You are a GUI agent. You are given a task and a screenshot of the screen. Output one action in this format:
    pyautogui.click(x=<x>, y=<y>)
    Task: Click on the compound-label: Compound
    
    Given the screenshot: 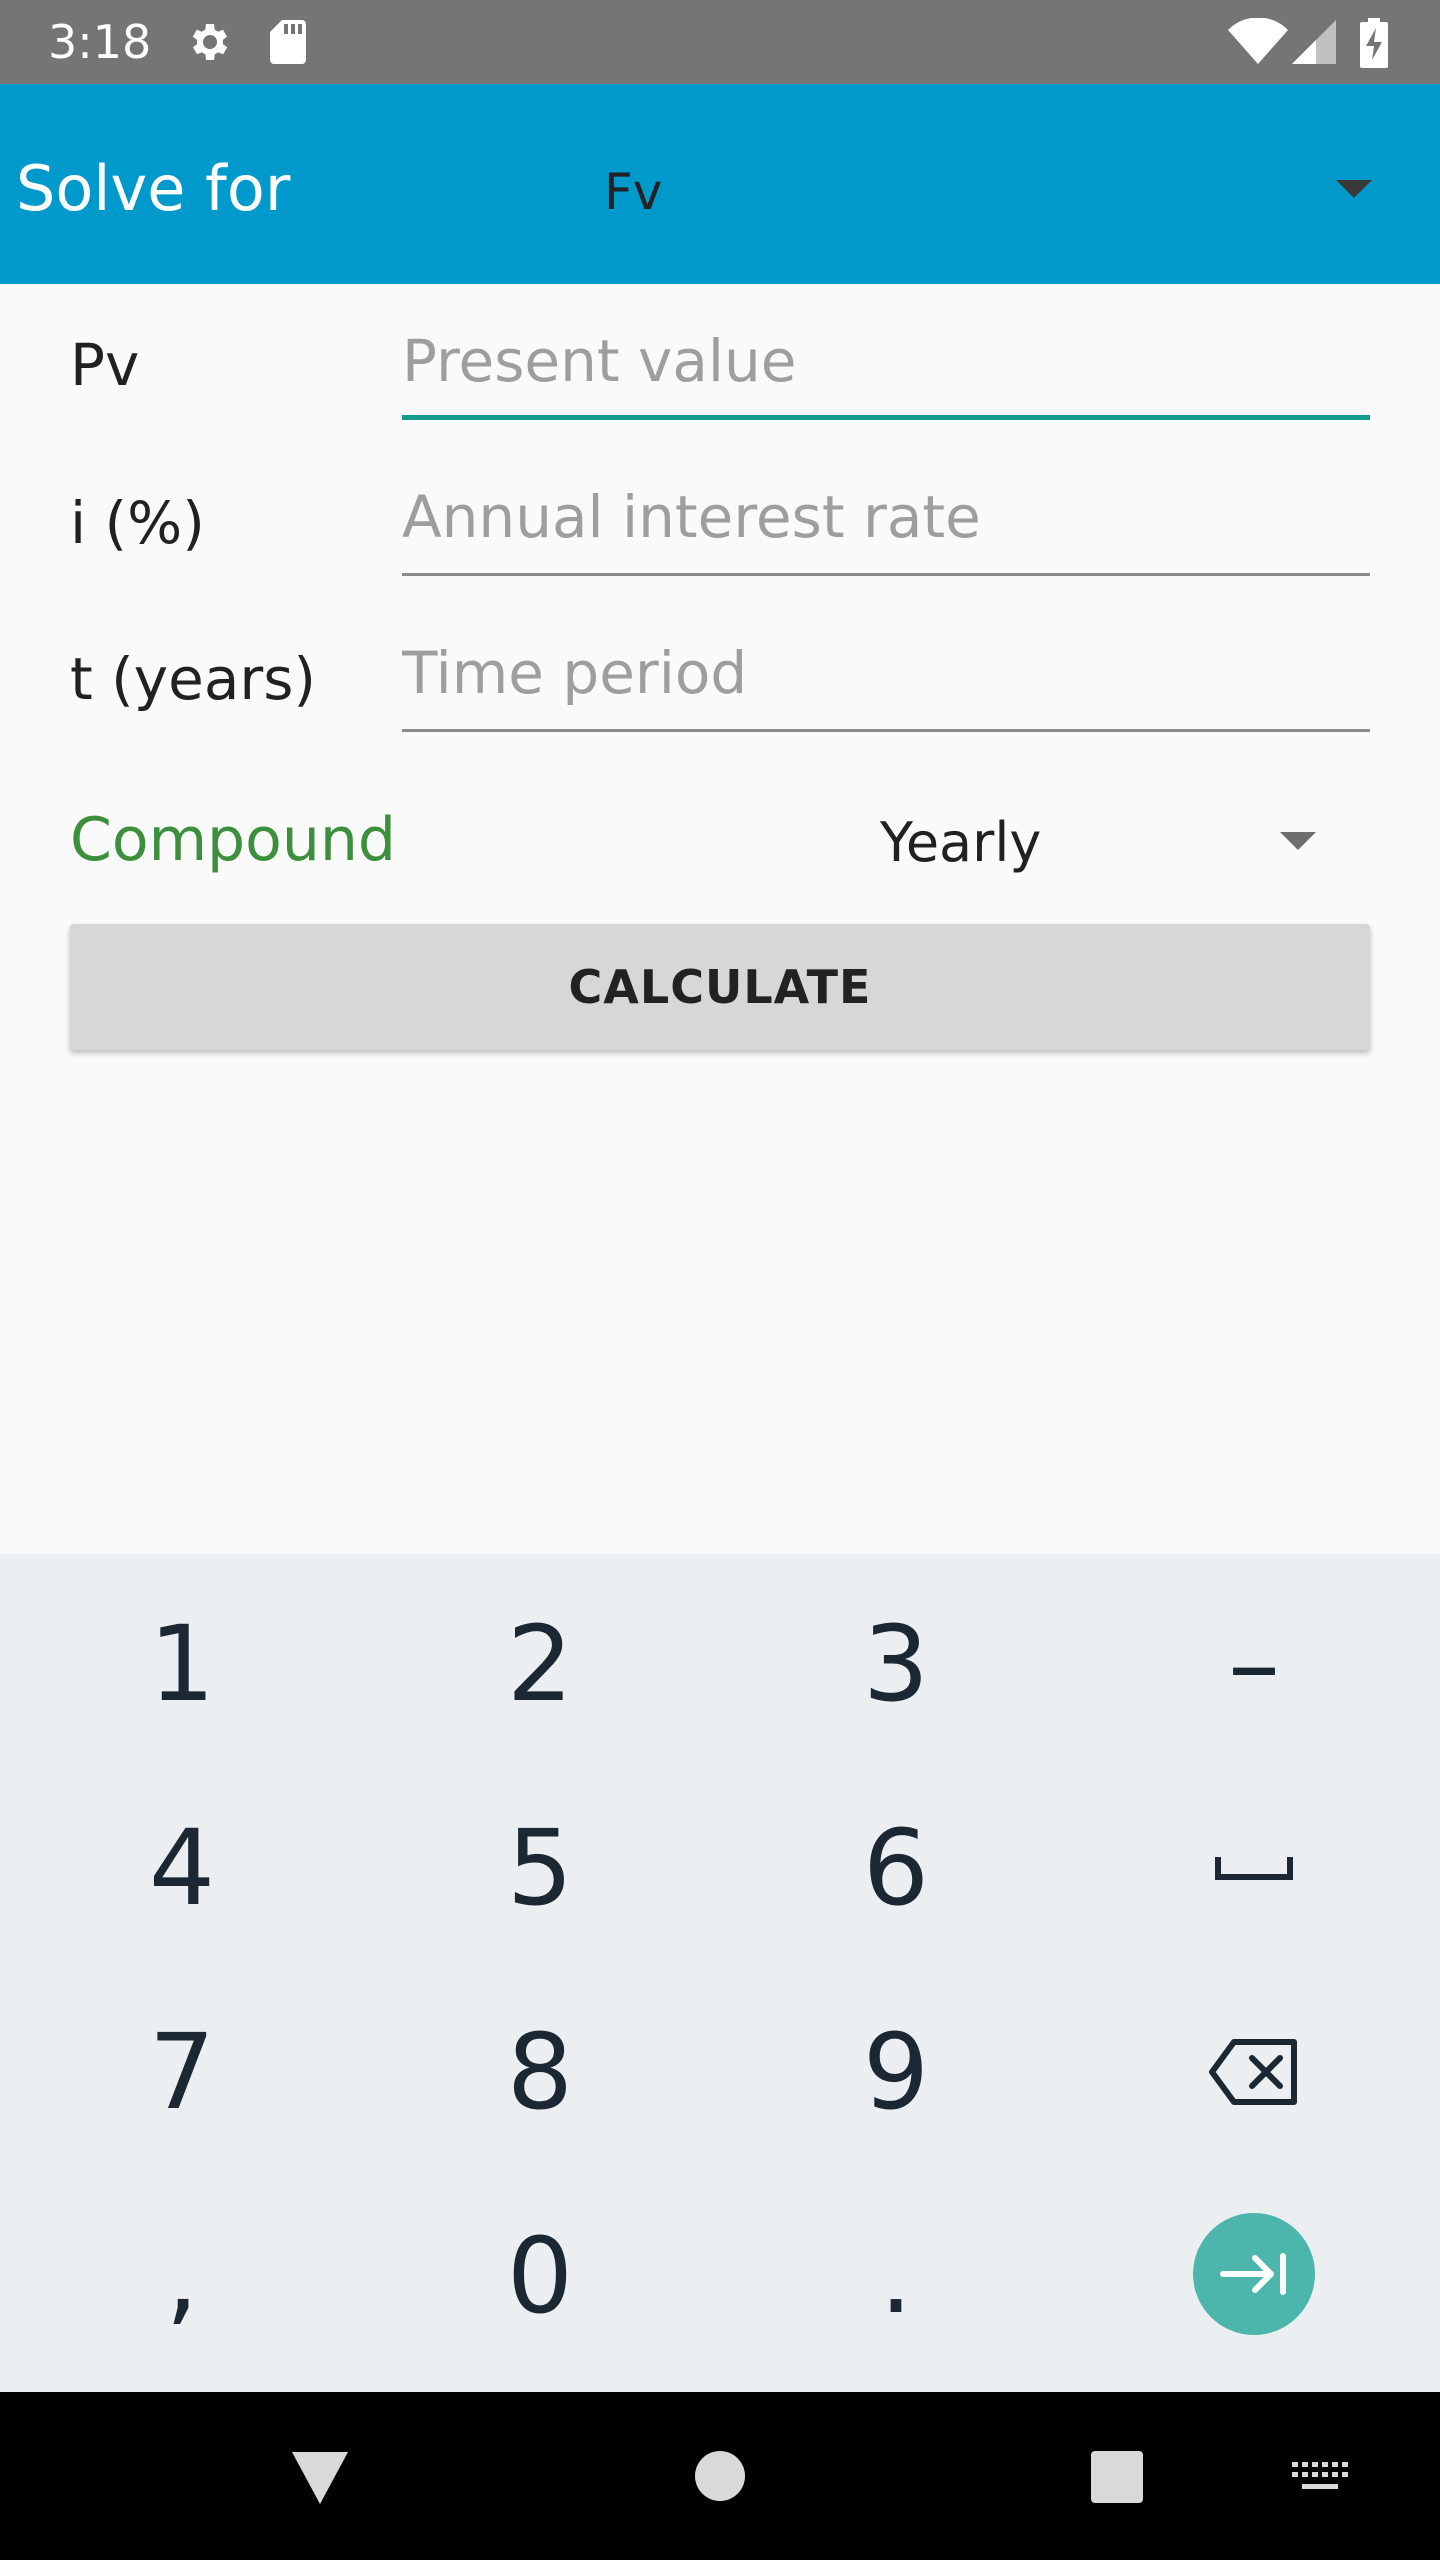 What is the action you would take?
    pyautogui.click(x=233, y=840)
    